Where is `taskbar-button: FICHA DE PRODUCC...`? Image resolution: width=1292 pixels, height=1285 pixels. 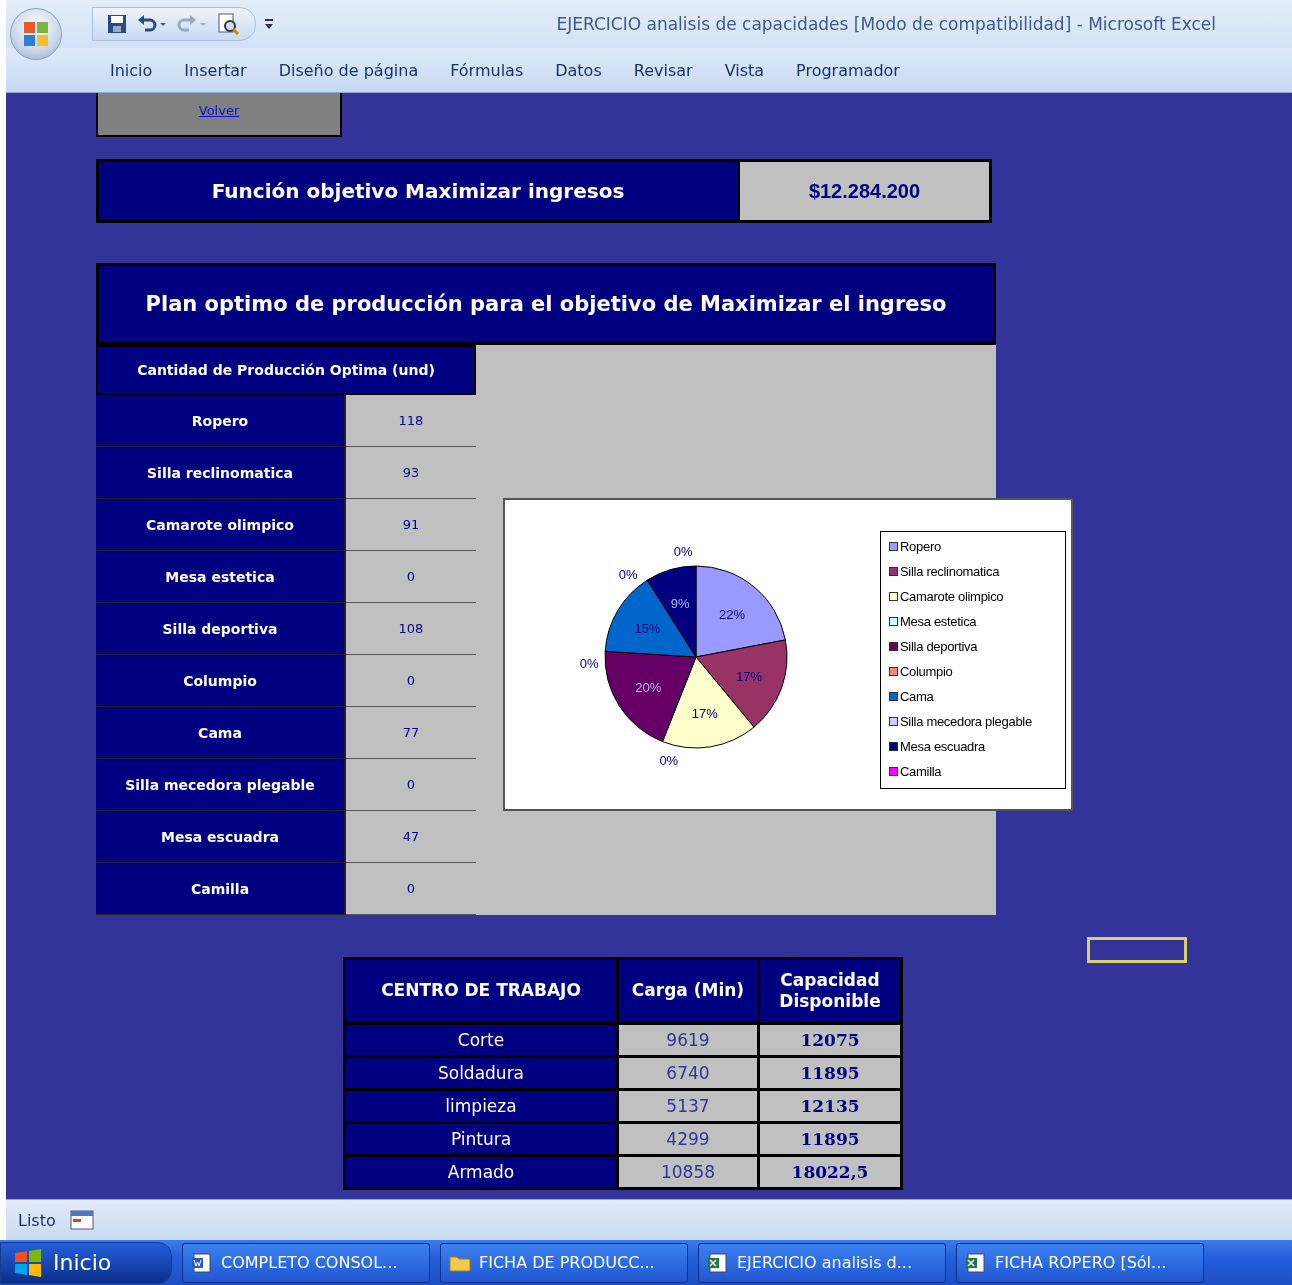
taskbar-button: FICHA DE PRODUCC... is located at coordinates (564, 1262).